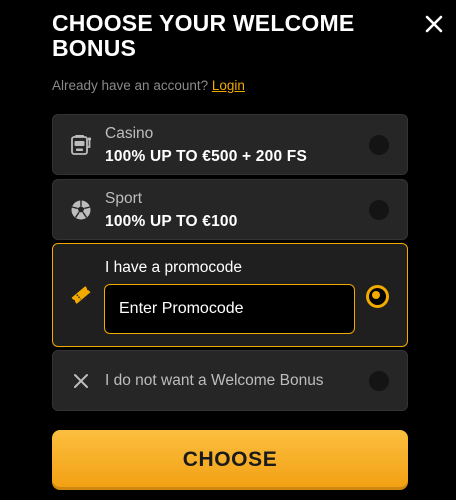  I want to click on radio-no-bonus, so click(379, 381).